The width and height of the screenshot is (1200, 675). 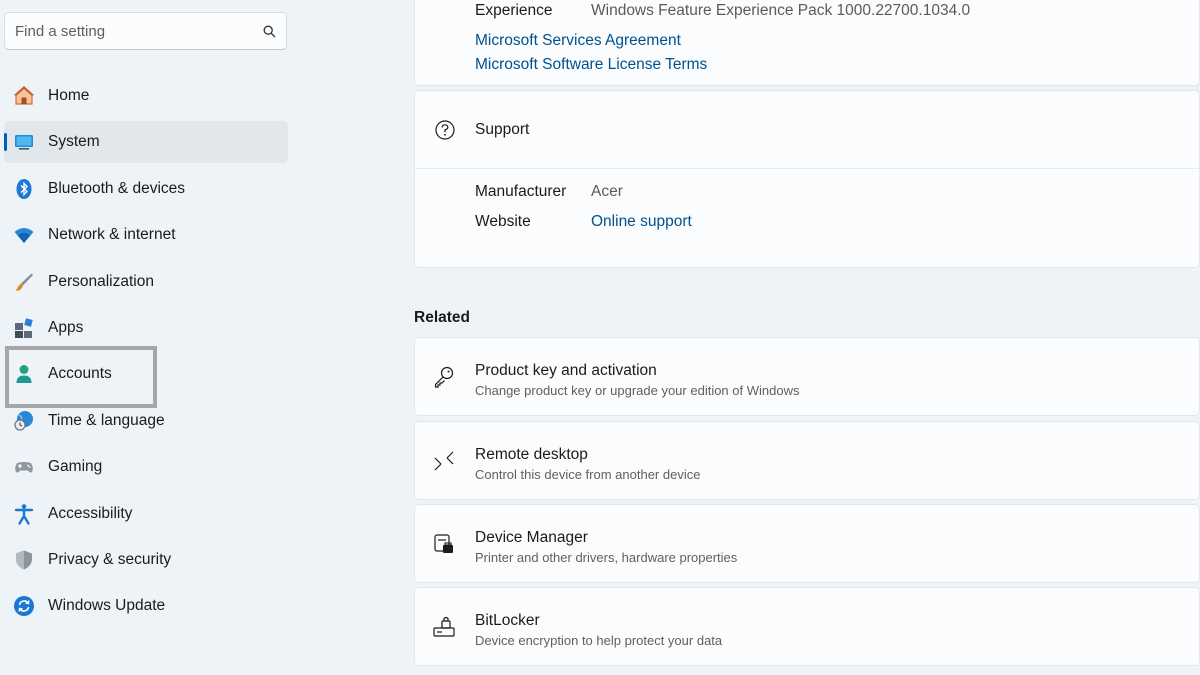 What do you see at coordinates (566, 370) in the screenshot?
I see `item-title: Product key and activation` at bounding box center [566, 370].